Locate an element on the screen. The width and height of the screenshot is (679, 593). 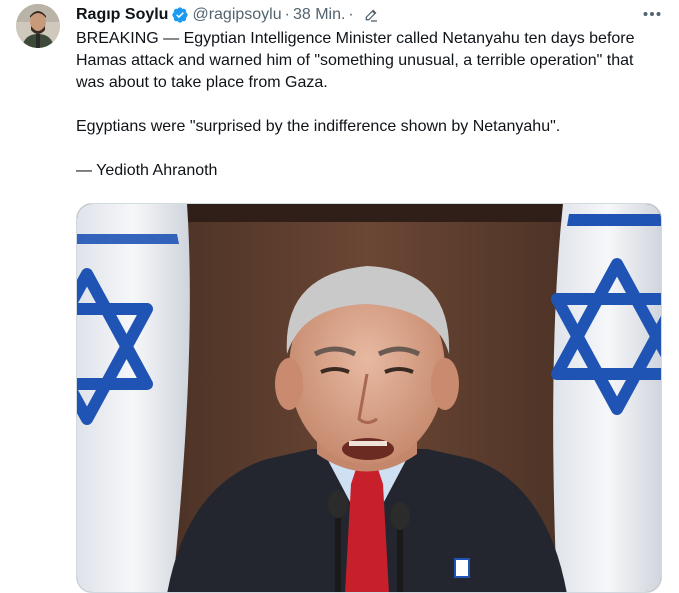
timestamp: 38 Min. is located at coordinates (319, 15).